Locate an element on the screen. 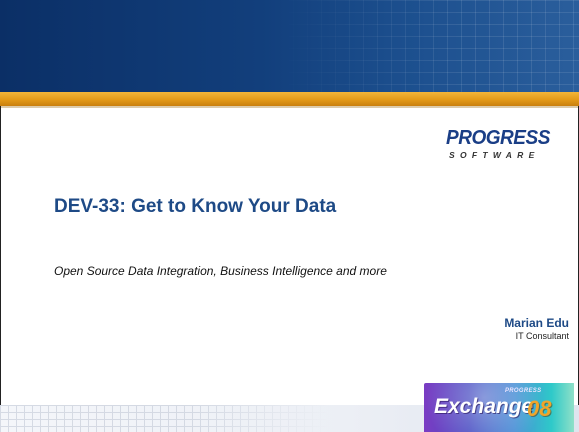  progress-software-logo: PROGRESS SOFTWARE is located at coordinates (507, 148).